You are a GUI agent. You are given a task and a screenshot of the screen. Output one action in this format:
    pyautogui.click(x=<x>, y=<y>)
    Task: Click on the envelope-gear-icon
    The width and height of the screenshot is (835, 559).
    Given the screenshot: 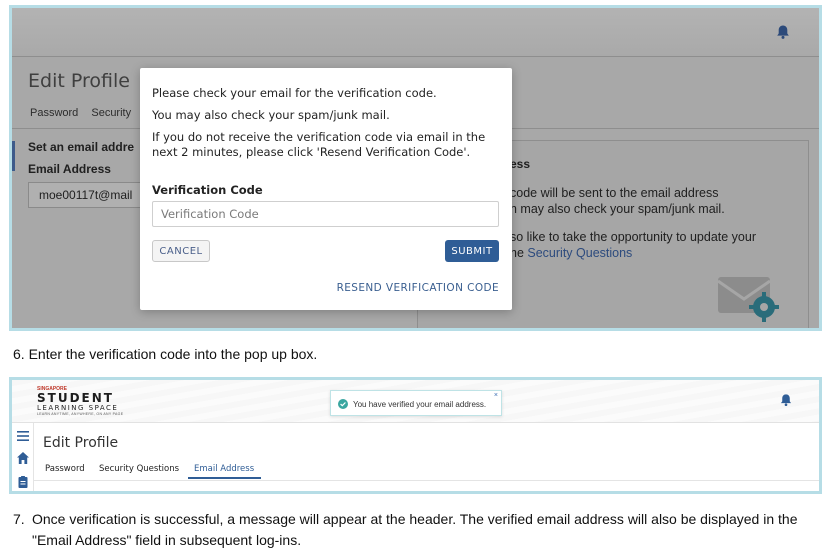 What is the action you would take?
    pyautogui.click(x=748, y=299)
    